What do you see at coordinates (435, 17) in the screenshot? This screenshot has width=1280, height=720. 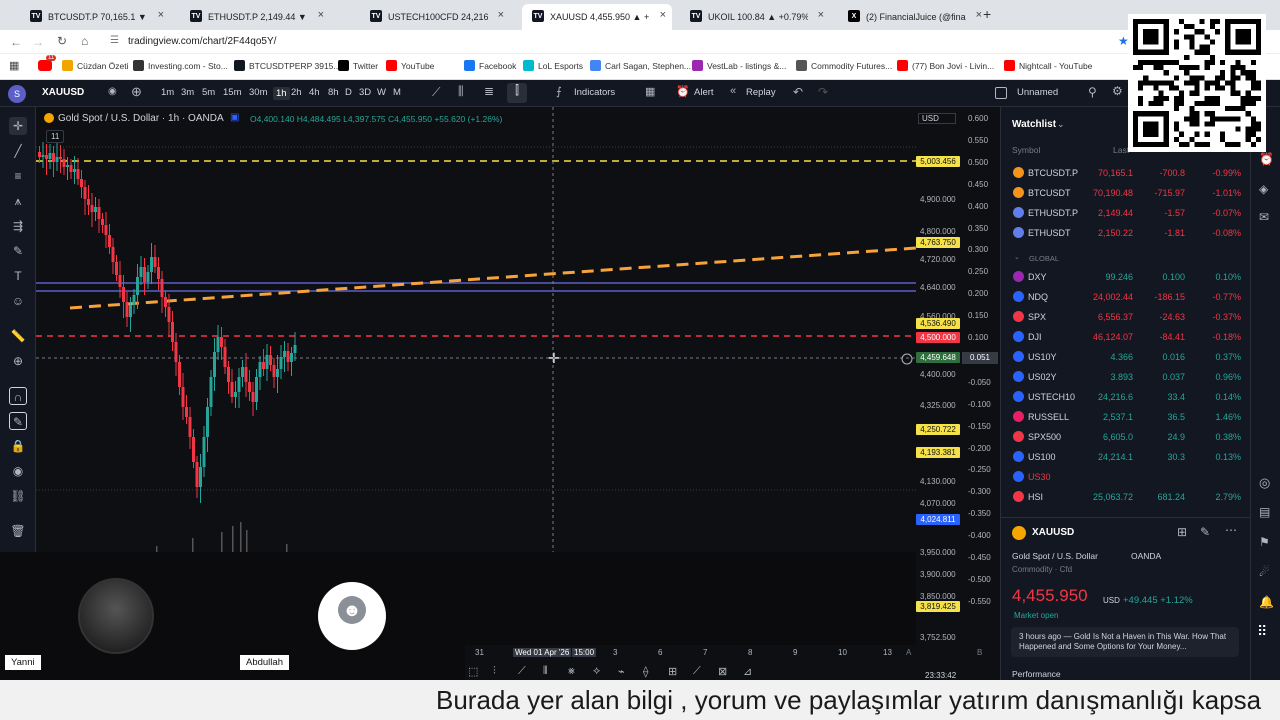 I see `browser-tab: TV USTECH100CFD 24,216.6 ▲ +0.1 ×` at bounding box center [435, 17].